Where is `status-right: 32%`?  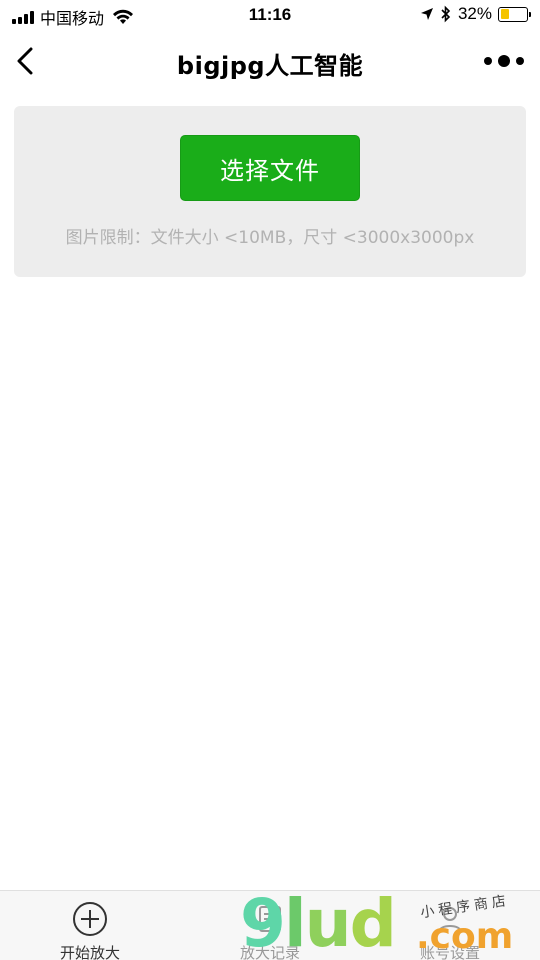
status-right: 32% is located at coordinates (475, 14).